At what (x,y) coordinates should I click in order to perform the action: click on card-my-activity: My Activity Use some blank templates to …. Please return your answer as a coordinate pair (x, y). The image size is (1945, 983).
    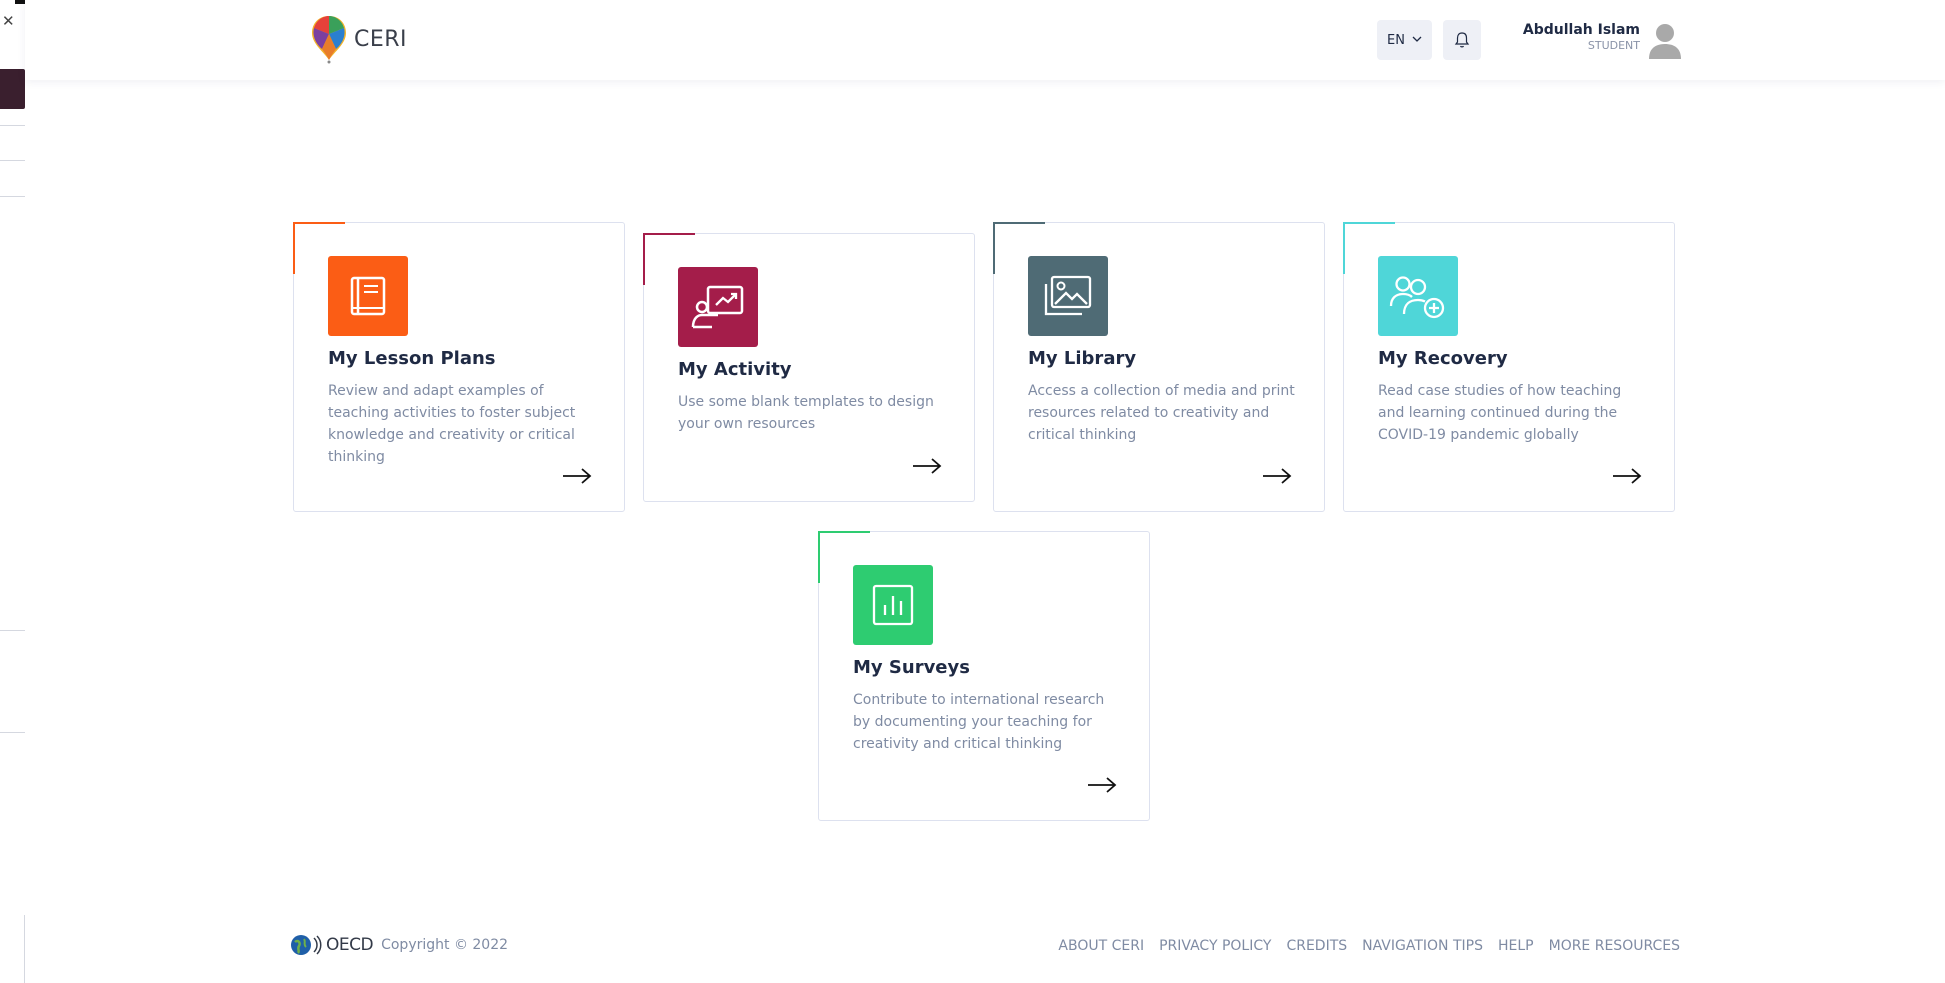
    Looking at the image, I should click on (809, 367).